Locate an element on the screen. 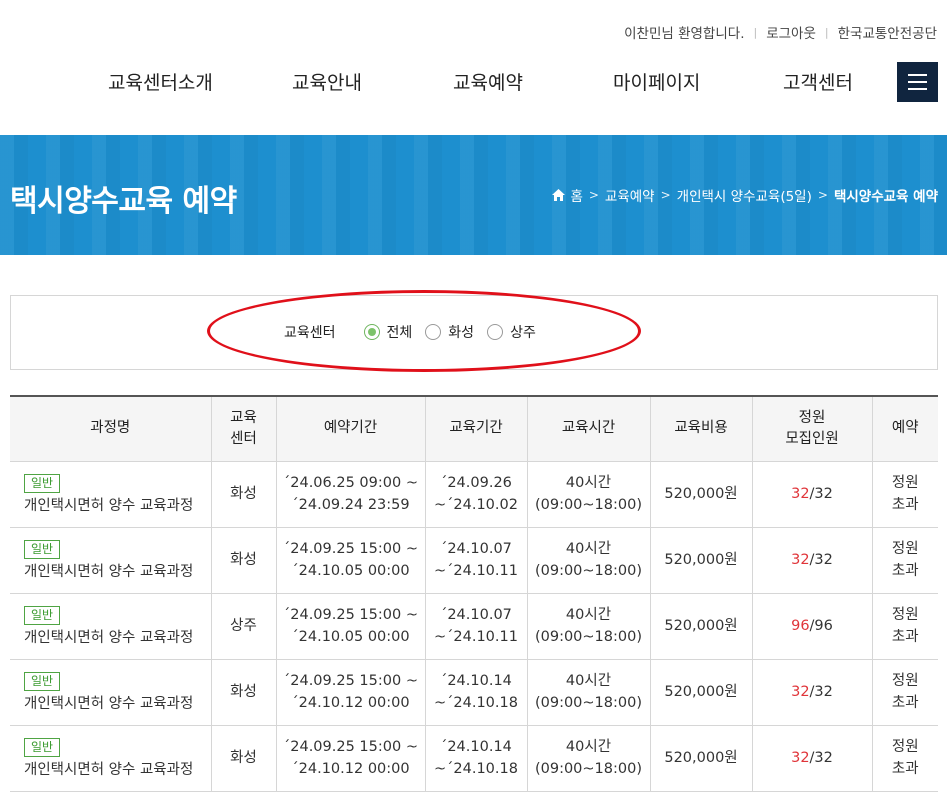 This screenshot has width=947, height=797. header-capacity: 정원 모집인원 is located at coordinates (811, 428).